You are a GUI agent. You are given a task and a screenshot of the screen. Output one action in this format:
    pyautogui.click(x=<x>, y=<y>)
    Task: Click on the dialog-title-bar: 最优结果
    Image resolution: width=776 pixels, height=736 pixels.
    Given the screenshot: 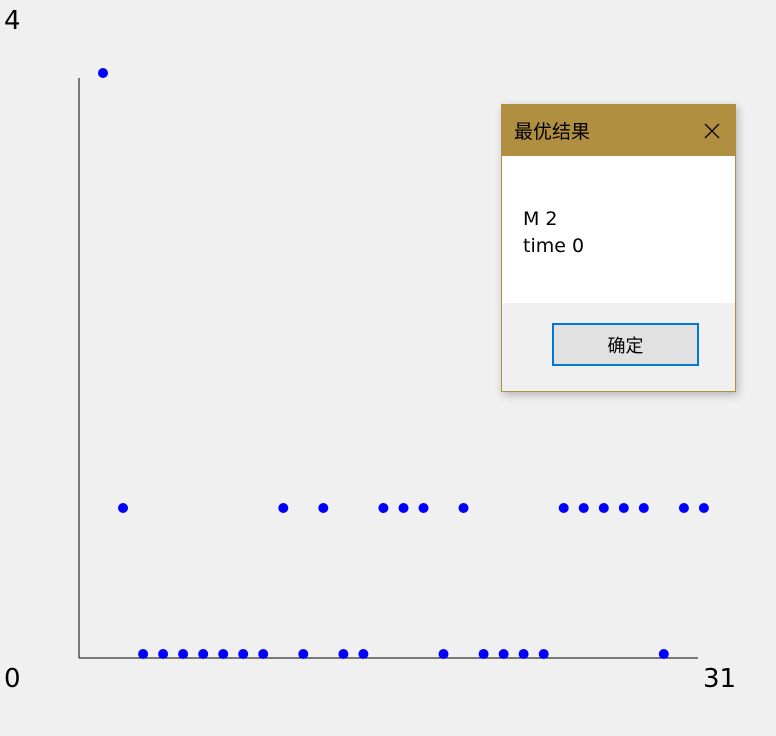 What is the action you would take?
    pyautogui.click(x=618, y=130)
    